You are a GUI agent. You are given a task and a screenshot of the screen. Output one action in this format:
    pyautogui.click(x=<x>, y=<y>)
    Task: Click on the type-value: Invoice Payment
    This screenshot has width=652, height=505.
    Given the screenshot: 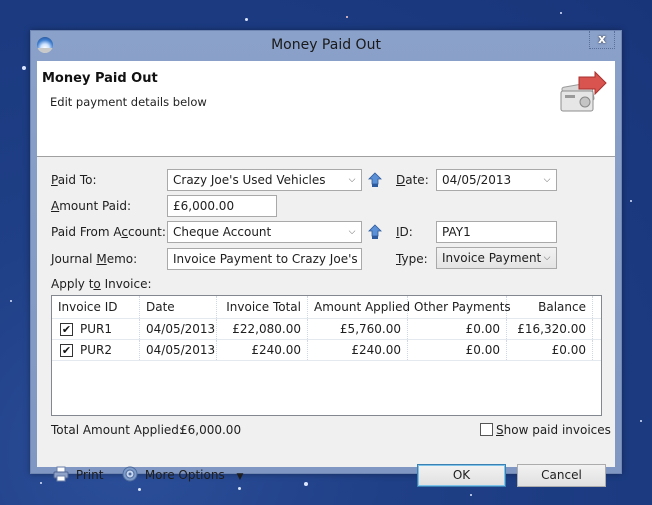 What is the action you would take?
    pyautogui.click(x=492, y=258)
    